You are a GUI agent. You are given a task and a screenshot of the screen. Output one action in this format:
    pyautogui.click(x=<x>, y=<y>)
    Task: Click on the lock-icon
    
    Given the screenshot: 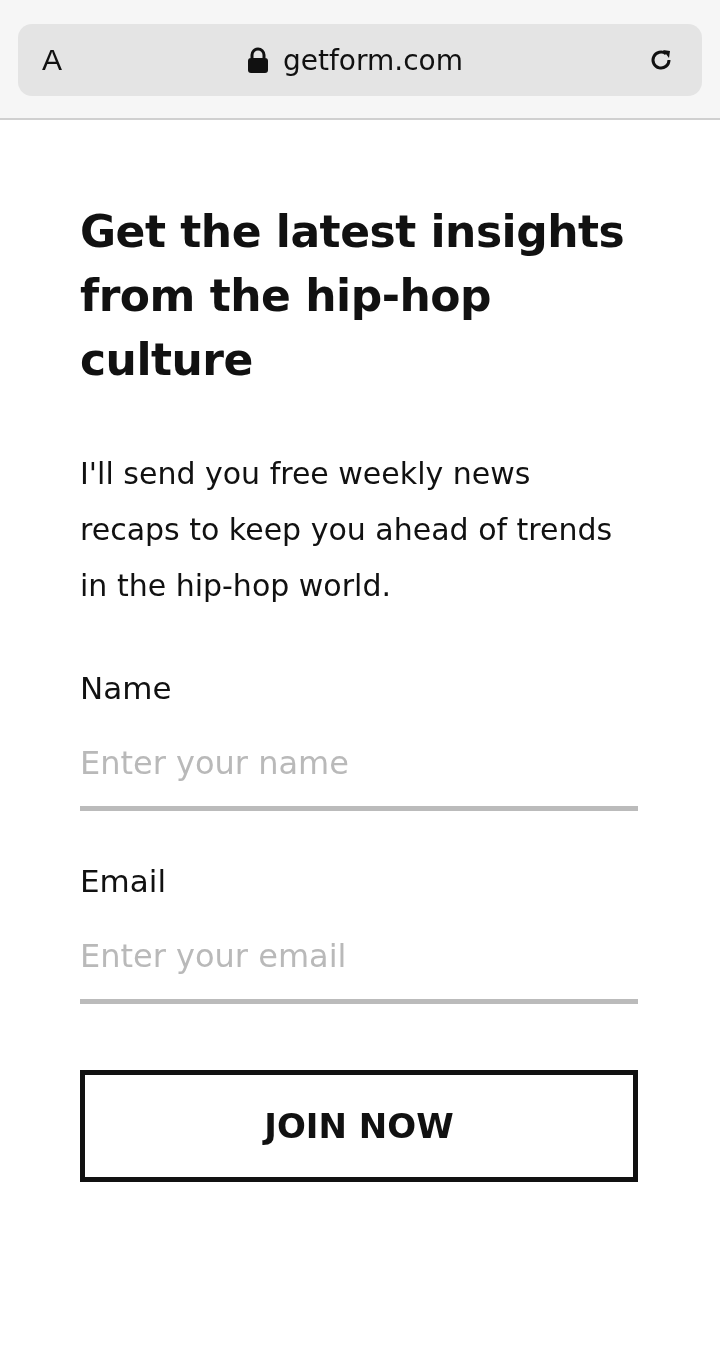 What is the action you would take?
    pyautogui.click(x=258, y=60)
    